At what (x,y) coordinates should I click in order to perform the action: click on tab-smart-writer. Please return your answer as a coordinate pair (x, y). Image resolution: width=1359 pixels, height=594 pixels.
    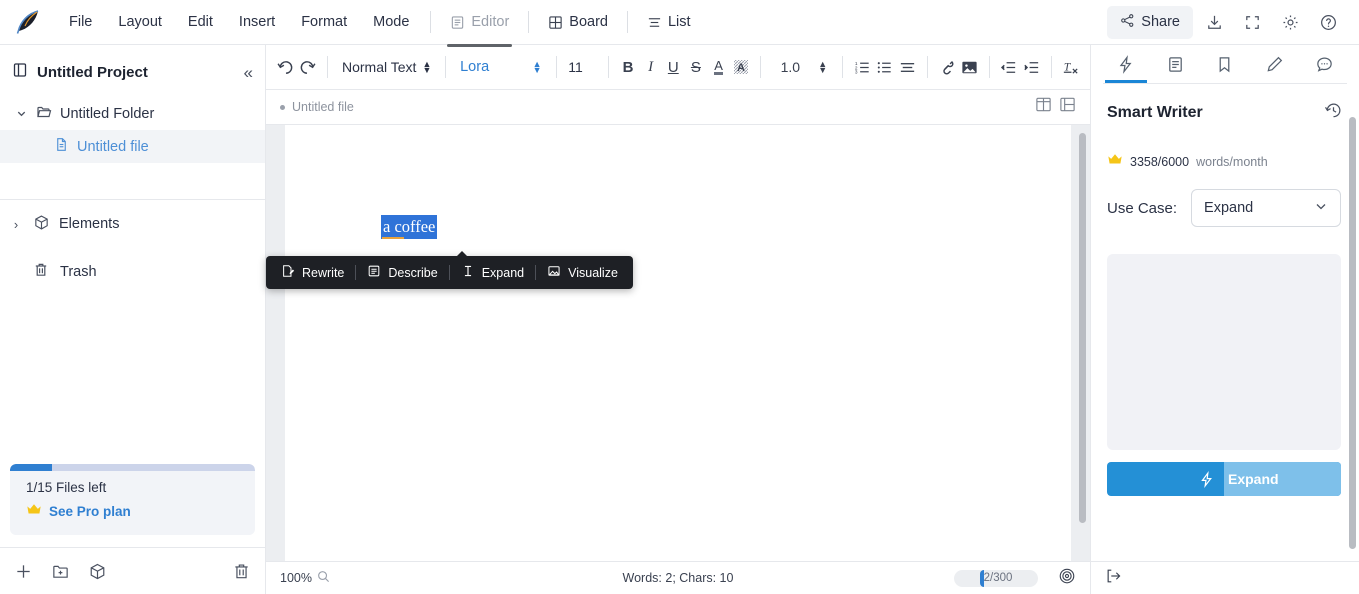
    Looking at the image, I should click on (1126, 64).